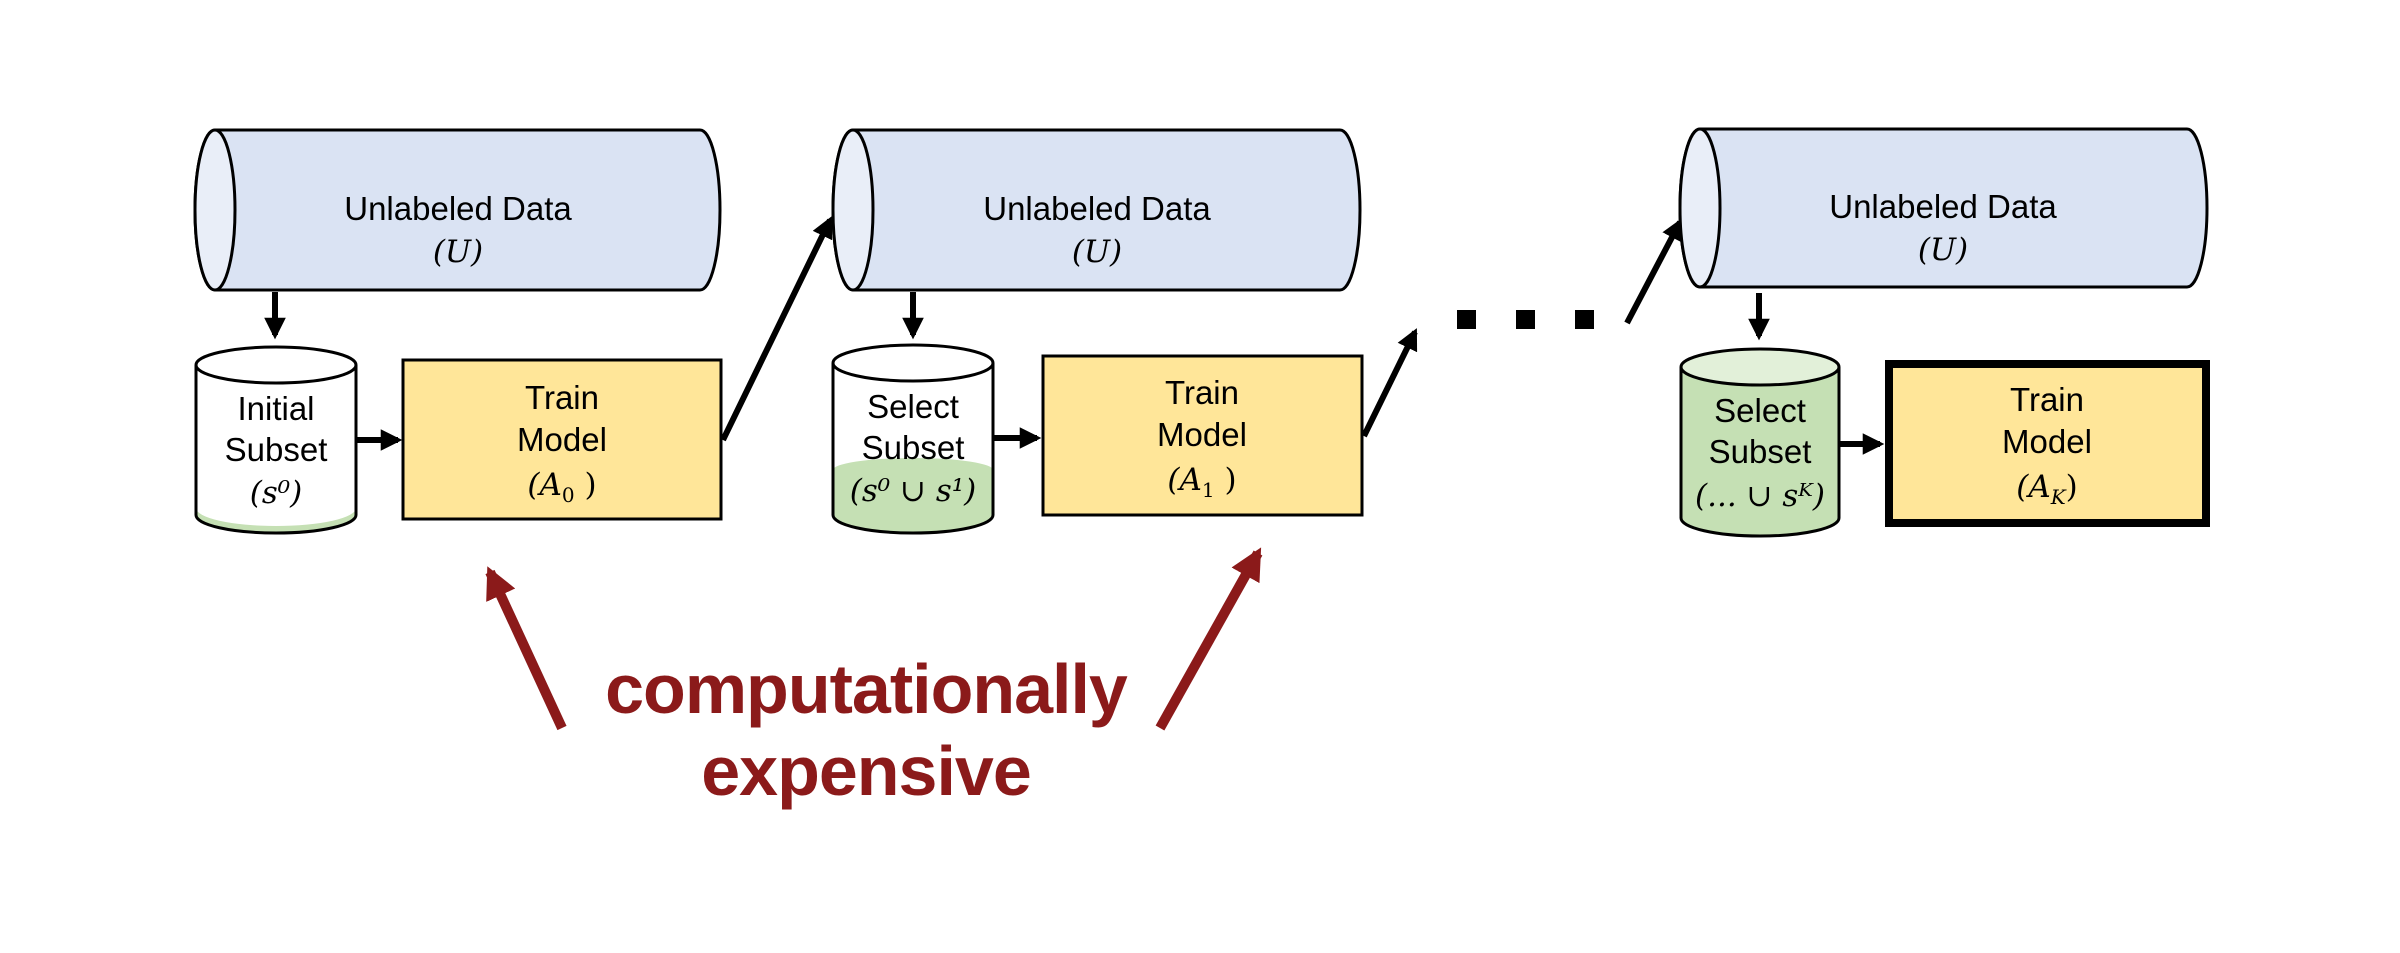  I want to click on subset-cylinder-k: Select Subset (... ∪ sᴷ), so click(1760, 442).